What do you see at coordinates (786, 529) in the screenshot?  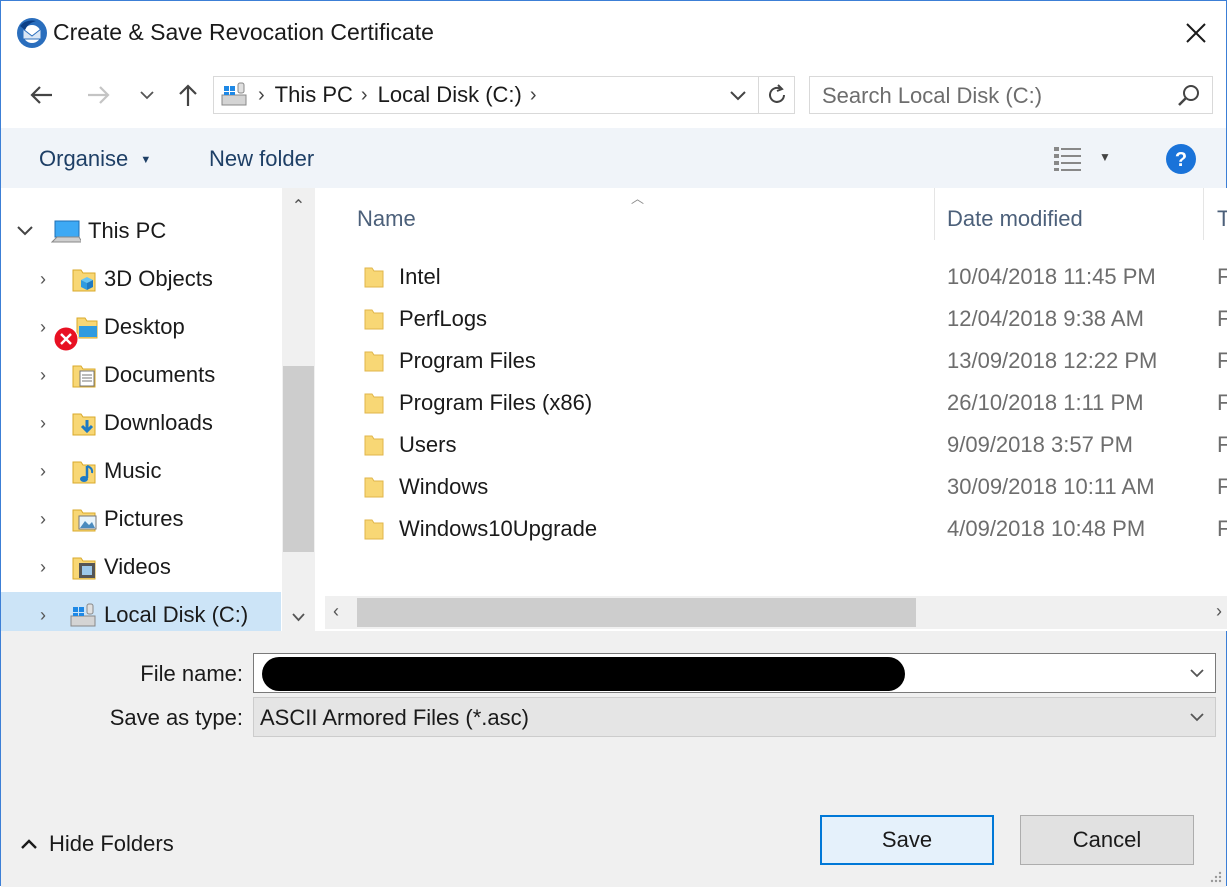 I see `file-row: Windows10Upgrade 4/09/2018 10:48 PM F` at bounding box center [786, 529].